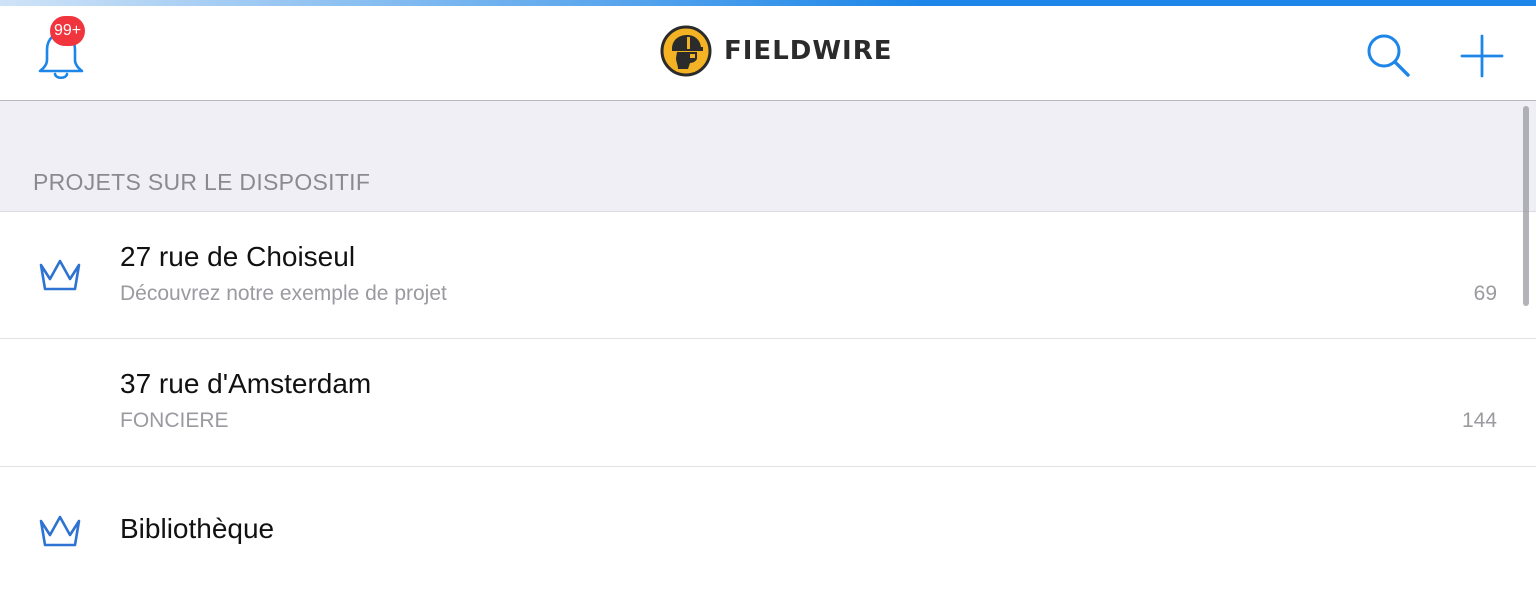  I want to click on scrollbar, so click(1526, 206).